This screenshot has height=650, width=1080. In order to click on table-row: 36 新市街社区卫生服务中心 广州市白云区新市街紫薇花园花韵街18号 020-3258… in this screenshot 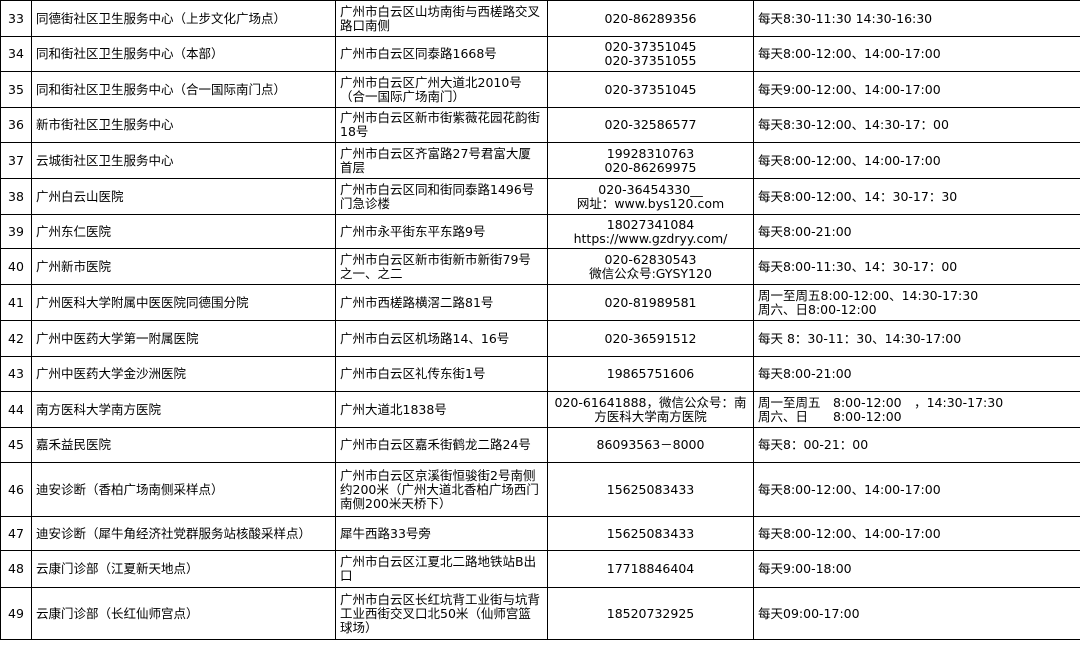, I will do `click(540, 125)`.